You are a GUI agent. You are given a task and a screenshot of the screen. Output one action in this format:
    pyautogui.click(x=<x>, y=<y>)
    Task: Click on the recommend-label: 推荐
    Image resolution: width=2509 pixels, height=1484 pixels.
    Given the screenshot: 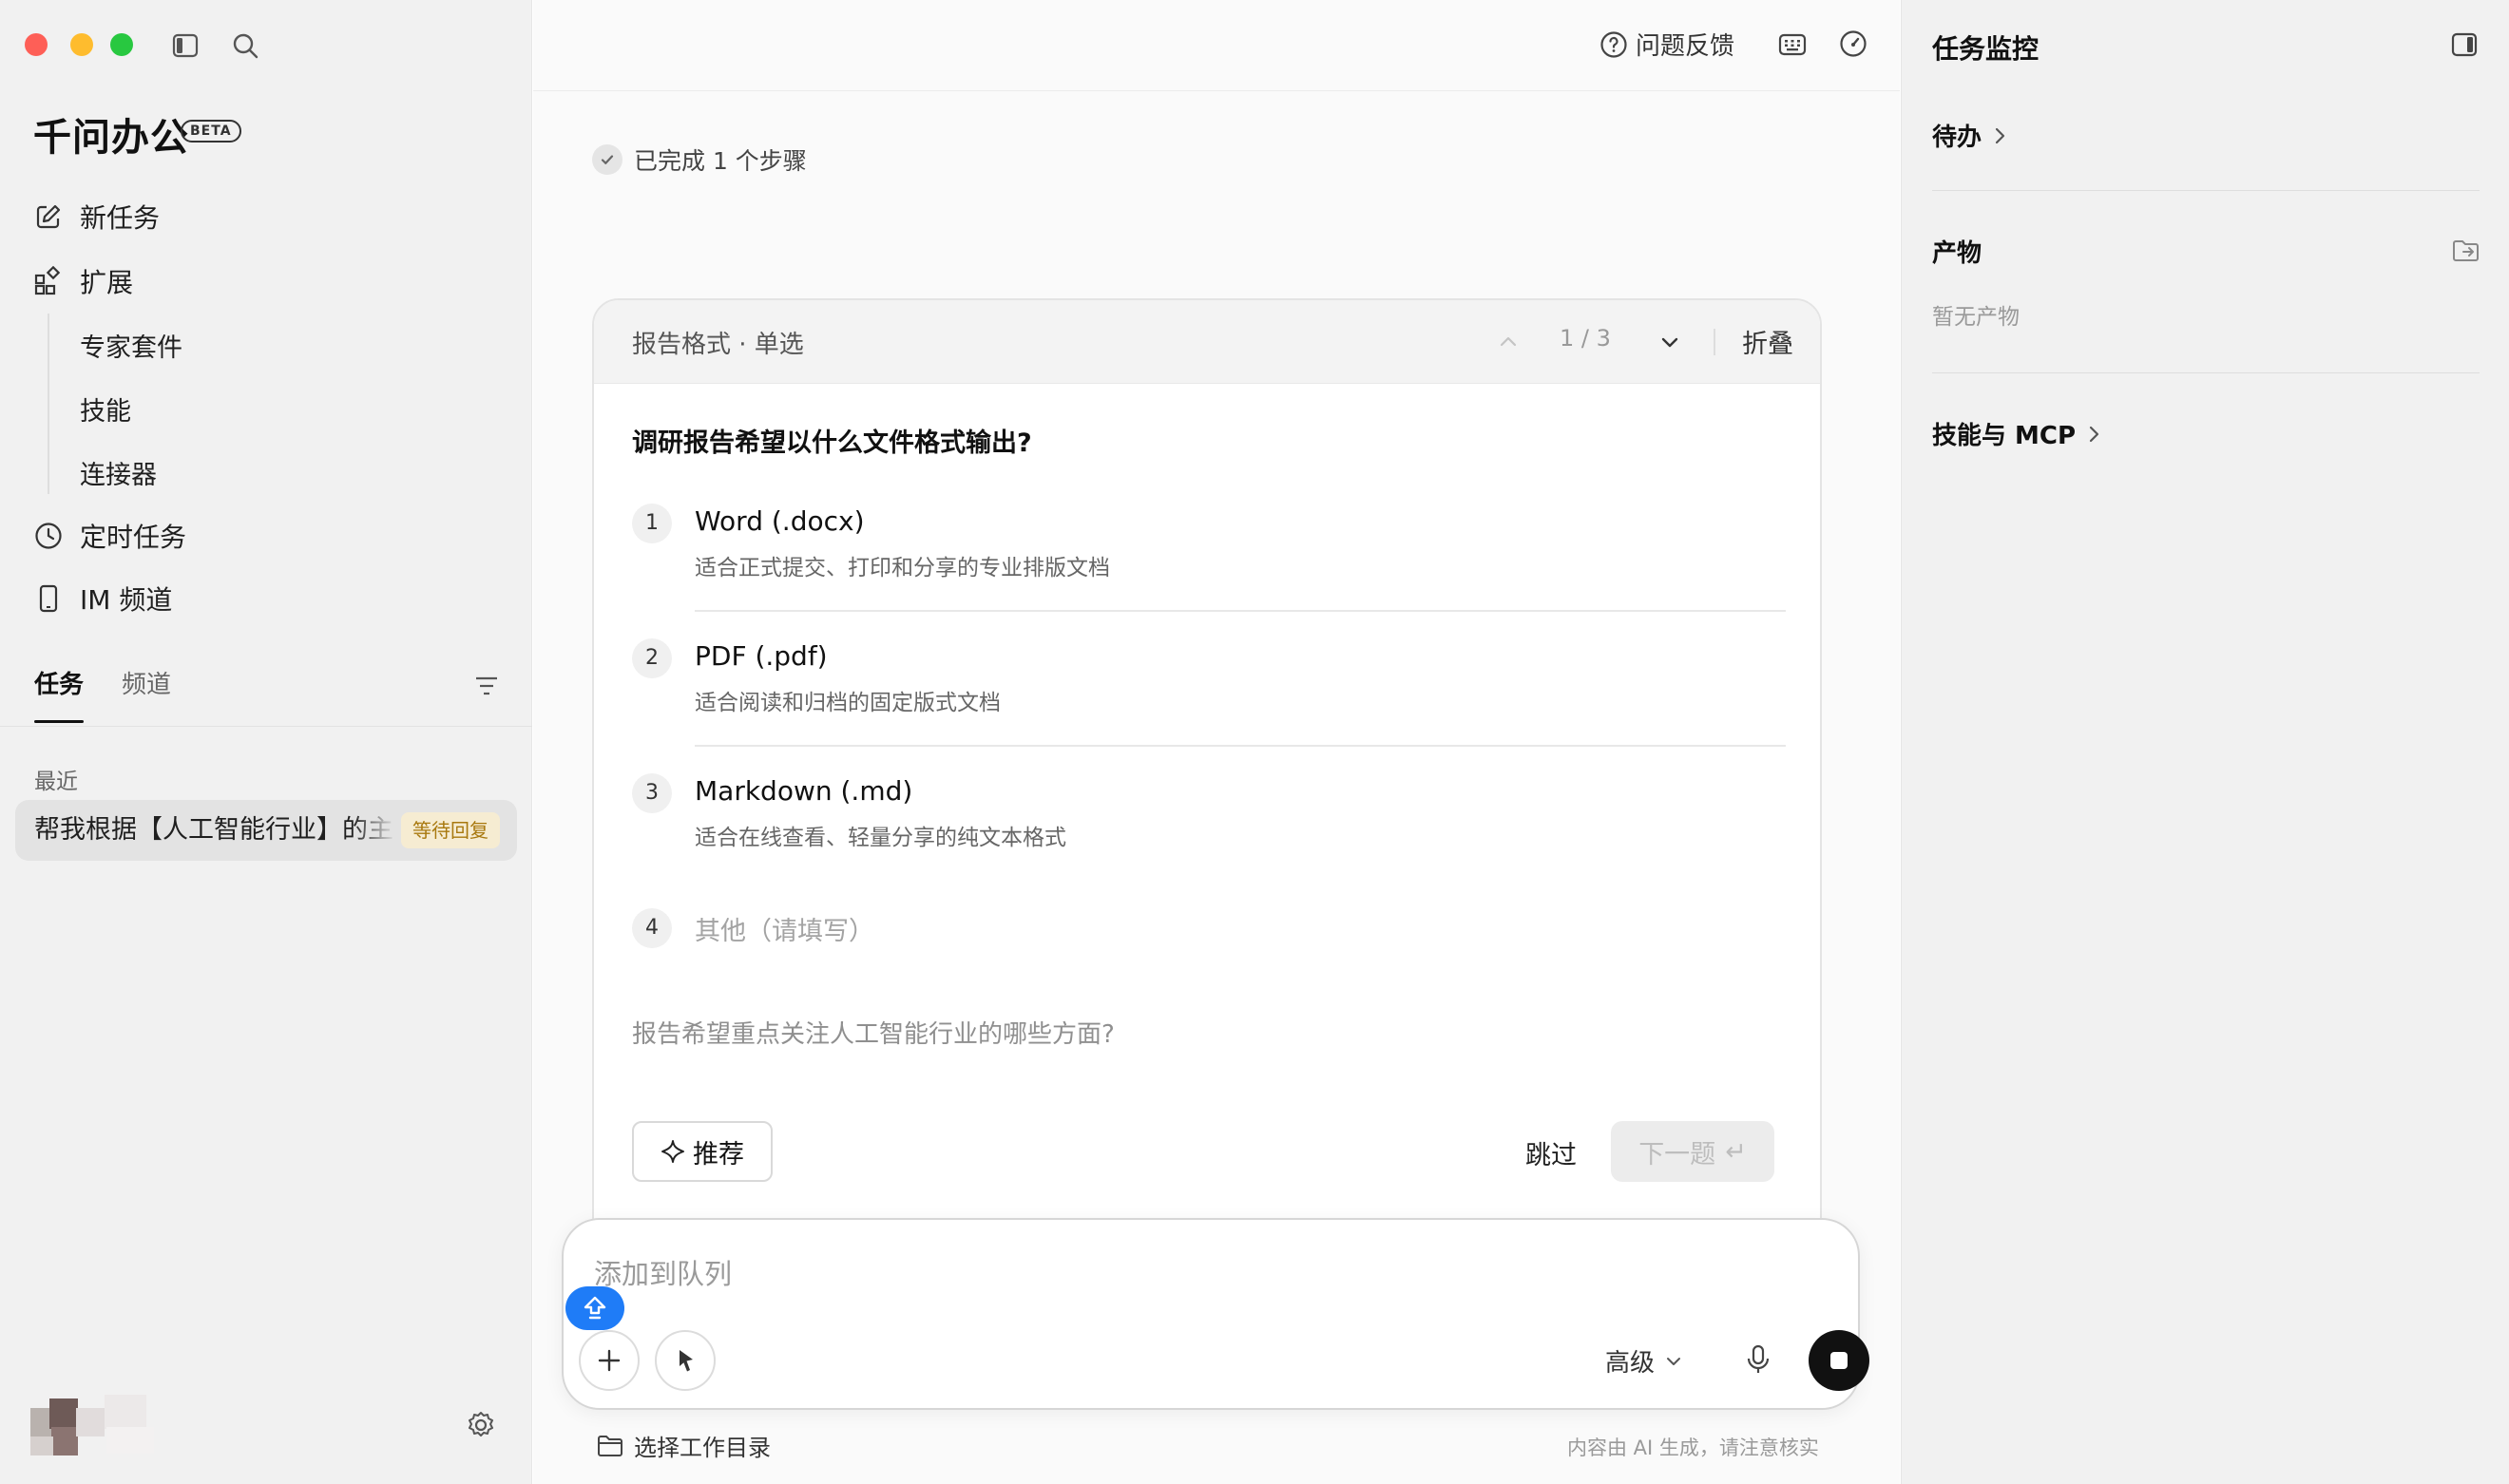 What is the action you would take?
    pyautogui.click(x=718, y=1154)
    